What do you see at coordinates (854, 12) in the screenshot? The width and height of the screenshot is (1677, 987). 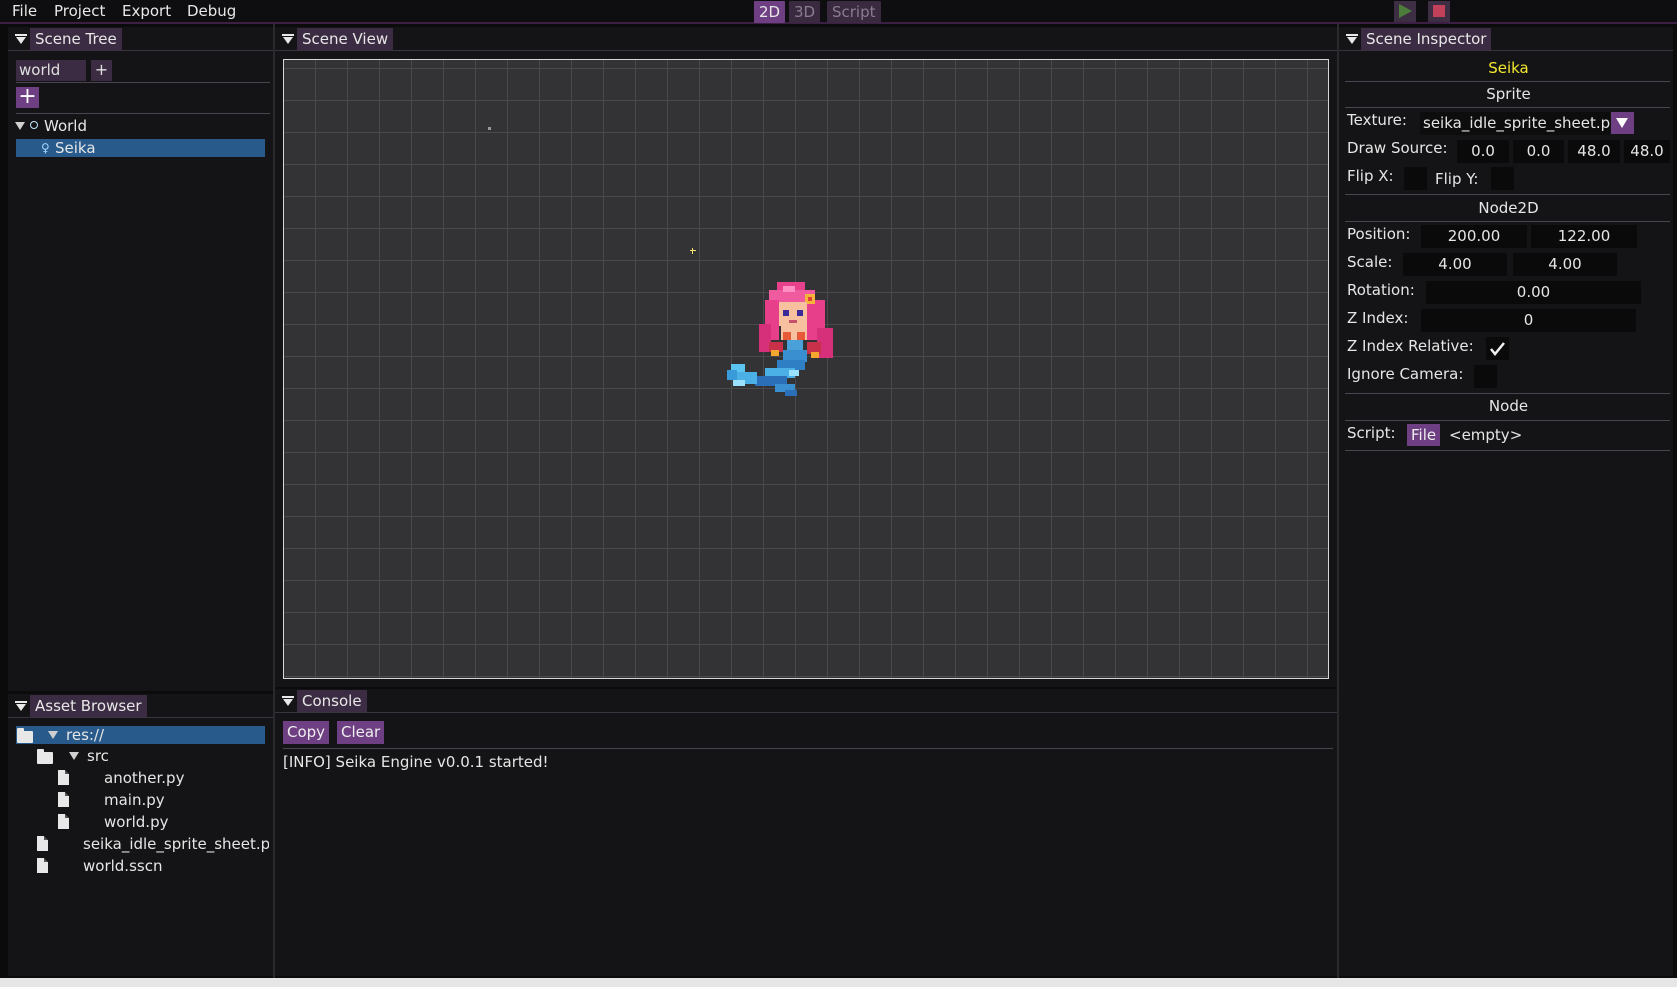 I see `mode-script-button: Script` at bounding box center [854, 12].